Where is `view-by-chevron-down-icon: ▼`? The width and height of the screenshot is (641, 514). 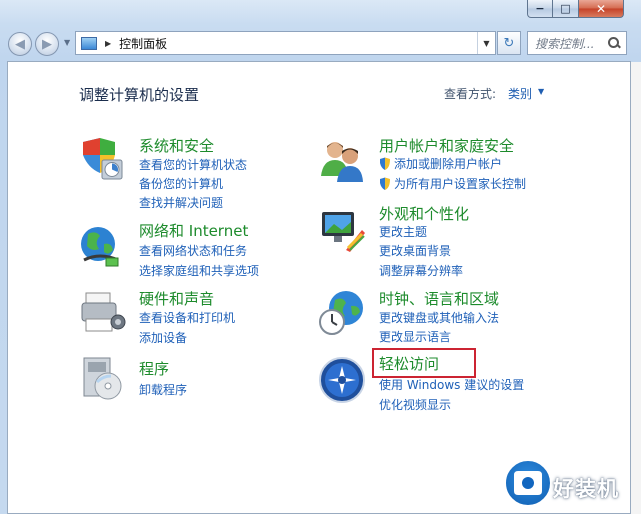
view-by-chevron-down-icon: ▼ is located at coordinates (541, 91).